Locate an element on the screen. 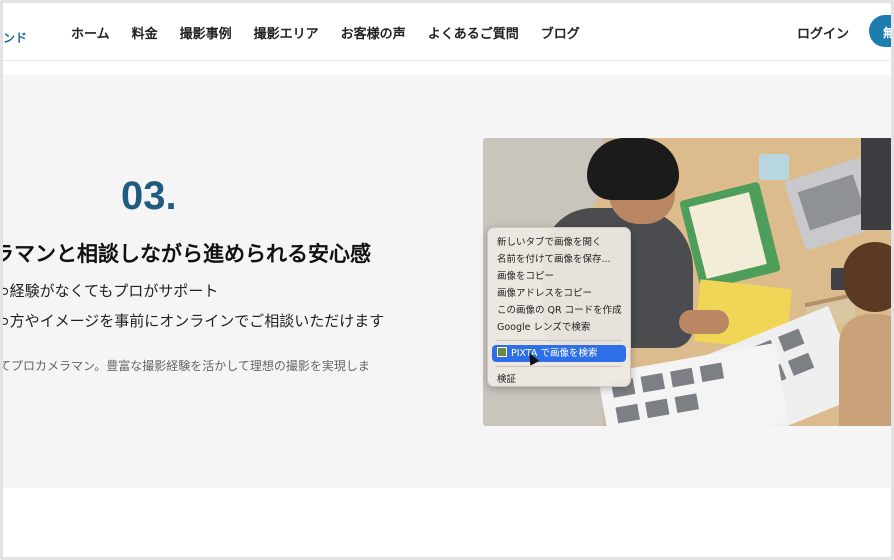  feature-description: てプロカメラマン。豊富な撮影経験を活かして理想の撮影を実現しま is located at coordinates (185, 365).